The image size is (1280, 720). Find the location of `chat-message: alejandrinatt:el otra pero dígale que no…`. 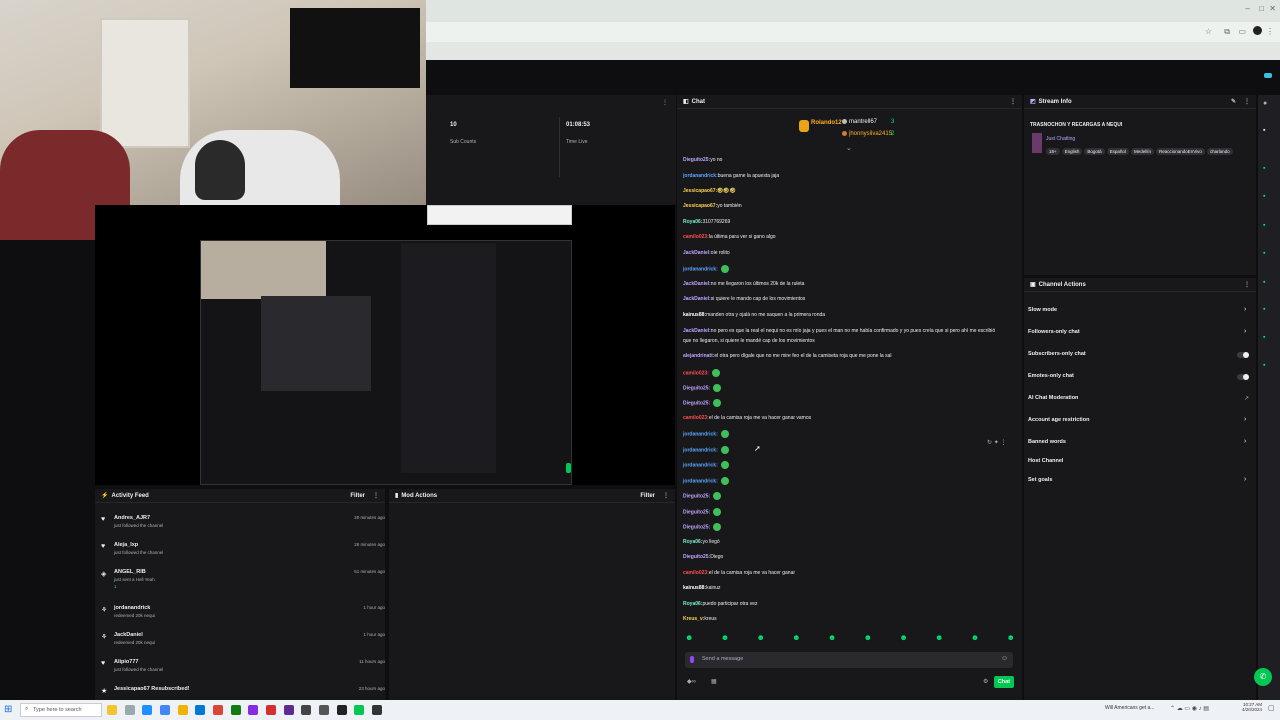

chat-message: alejandrinatt:el otra pero dígale que no… is located at coordinates (787, 356).